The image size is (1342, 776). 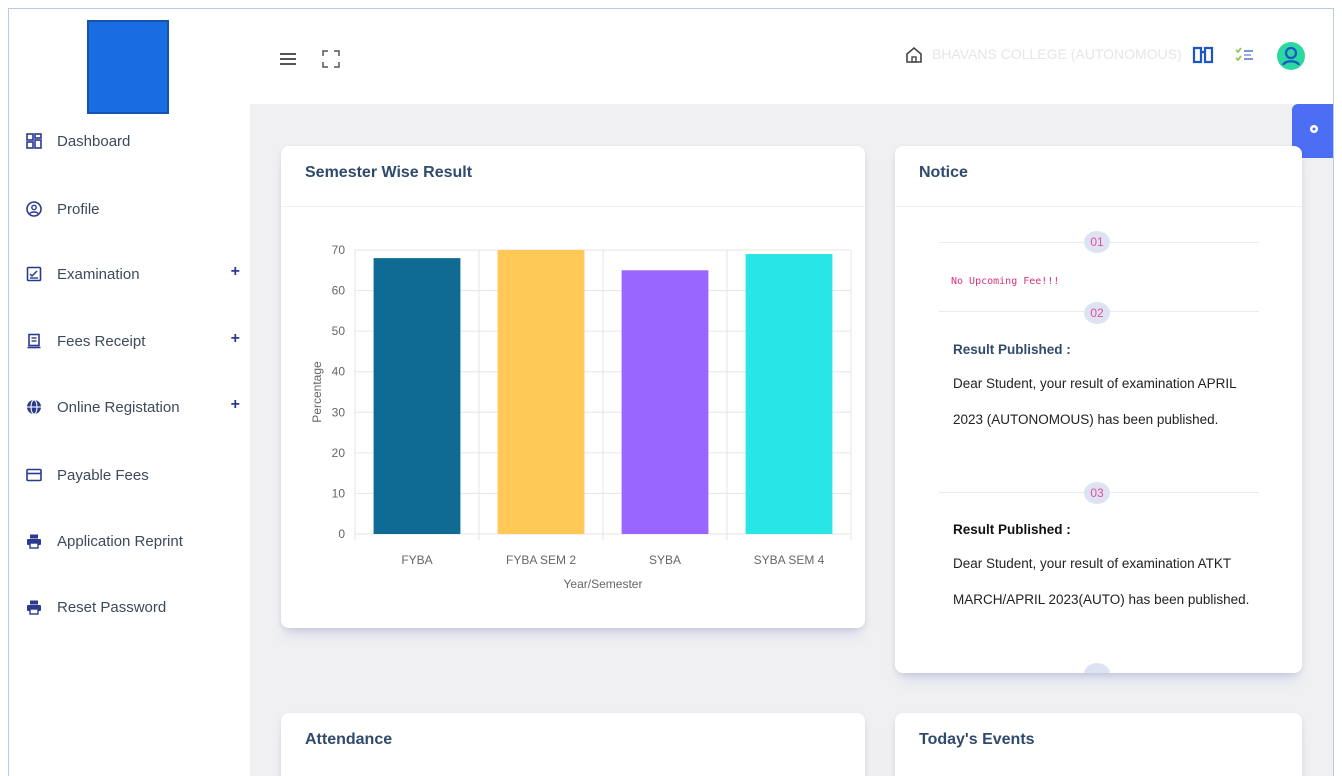 I want to click on sidebar-item-fees-receipt: Fees Receipt +, so click(x=132, y=341).